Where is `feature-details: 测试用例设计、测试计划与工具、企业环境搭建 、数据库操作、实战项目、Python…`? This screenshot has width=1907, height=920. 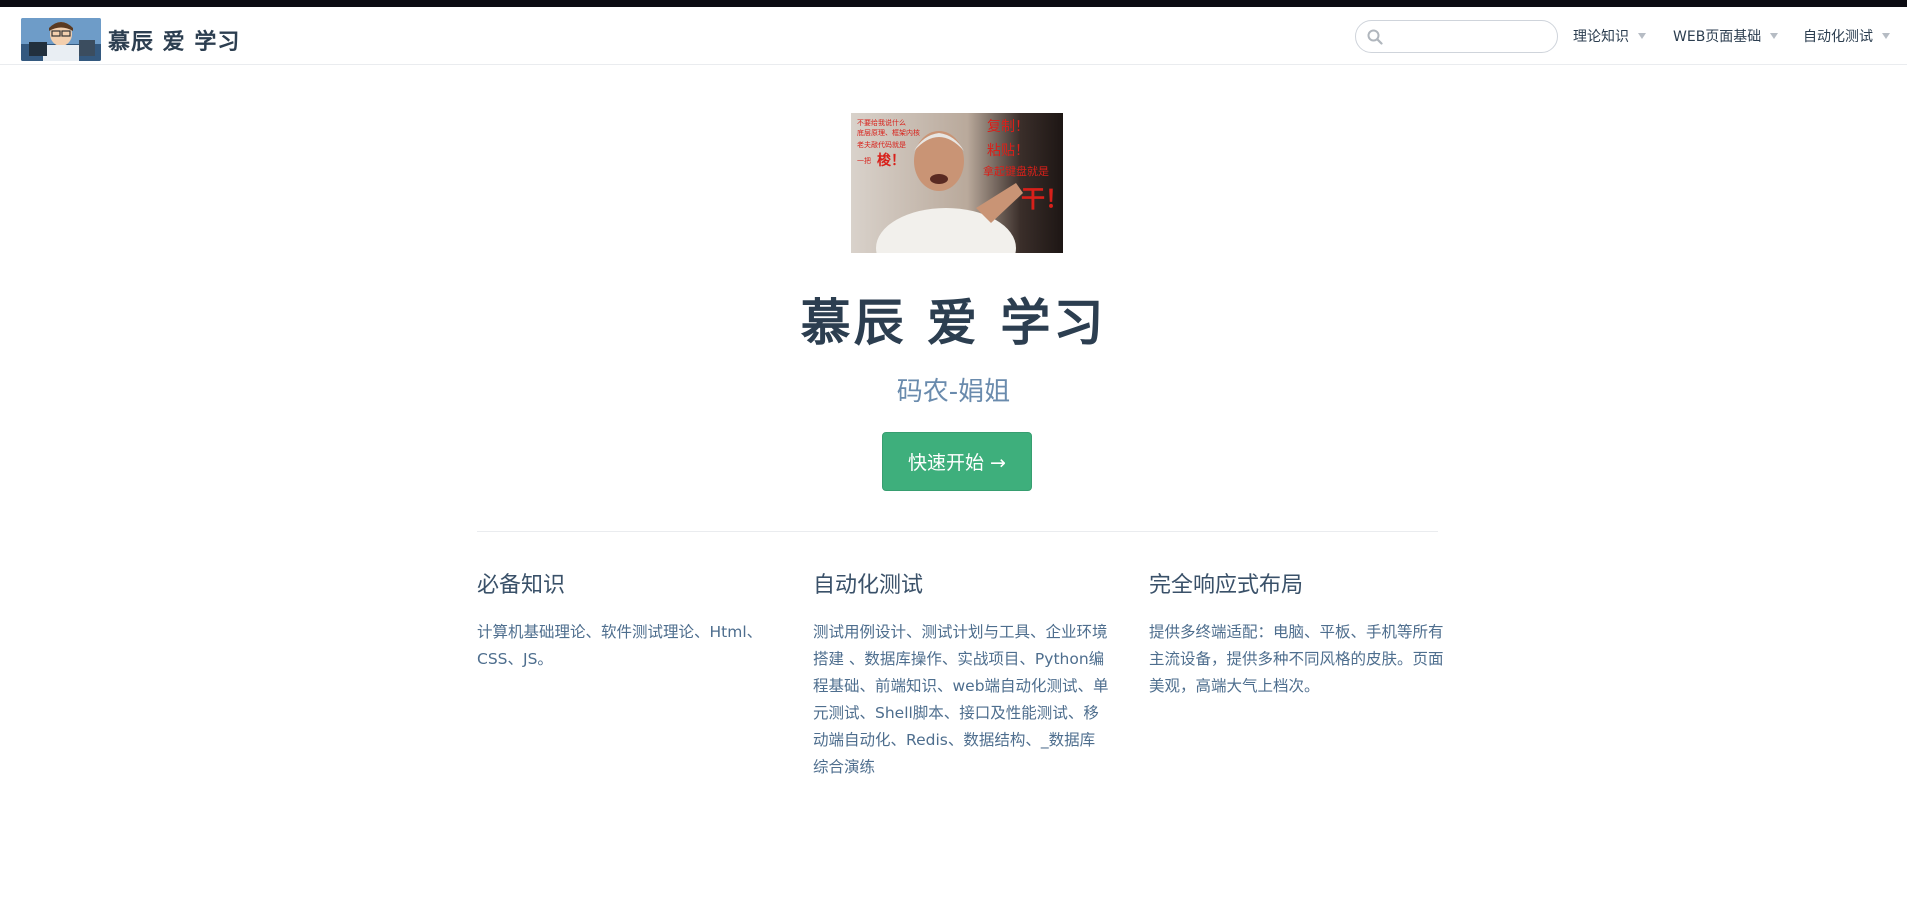
feature-details: 测试用例设计、测试计划与工具、企业环境搭建 、数据库操作、实战项目、Python… is located at coordinates (961, 699).